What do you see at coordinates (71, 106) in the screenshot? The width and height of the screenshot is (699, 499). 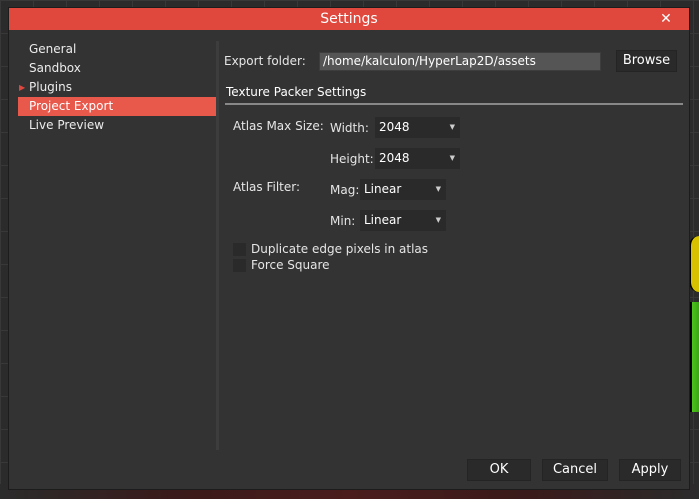 I see `sidebar-item-label: Project Export` at bounding box center [71, 106].